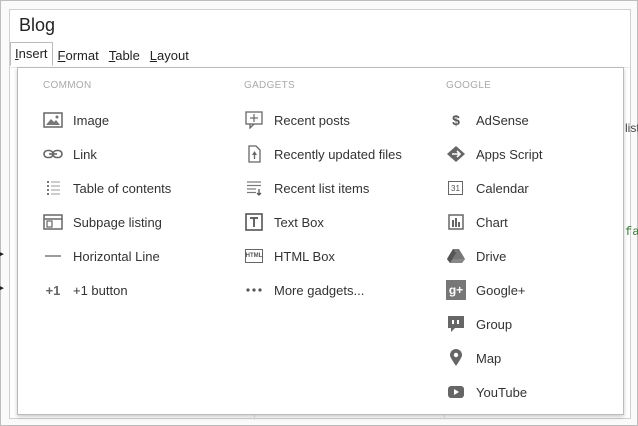 This screenshot has height=426, width=638. I want to click on menu-item-text-box: Text Box, so click(283, 222).